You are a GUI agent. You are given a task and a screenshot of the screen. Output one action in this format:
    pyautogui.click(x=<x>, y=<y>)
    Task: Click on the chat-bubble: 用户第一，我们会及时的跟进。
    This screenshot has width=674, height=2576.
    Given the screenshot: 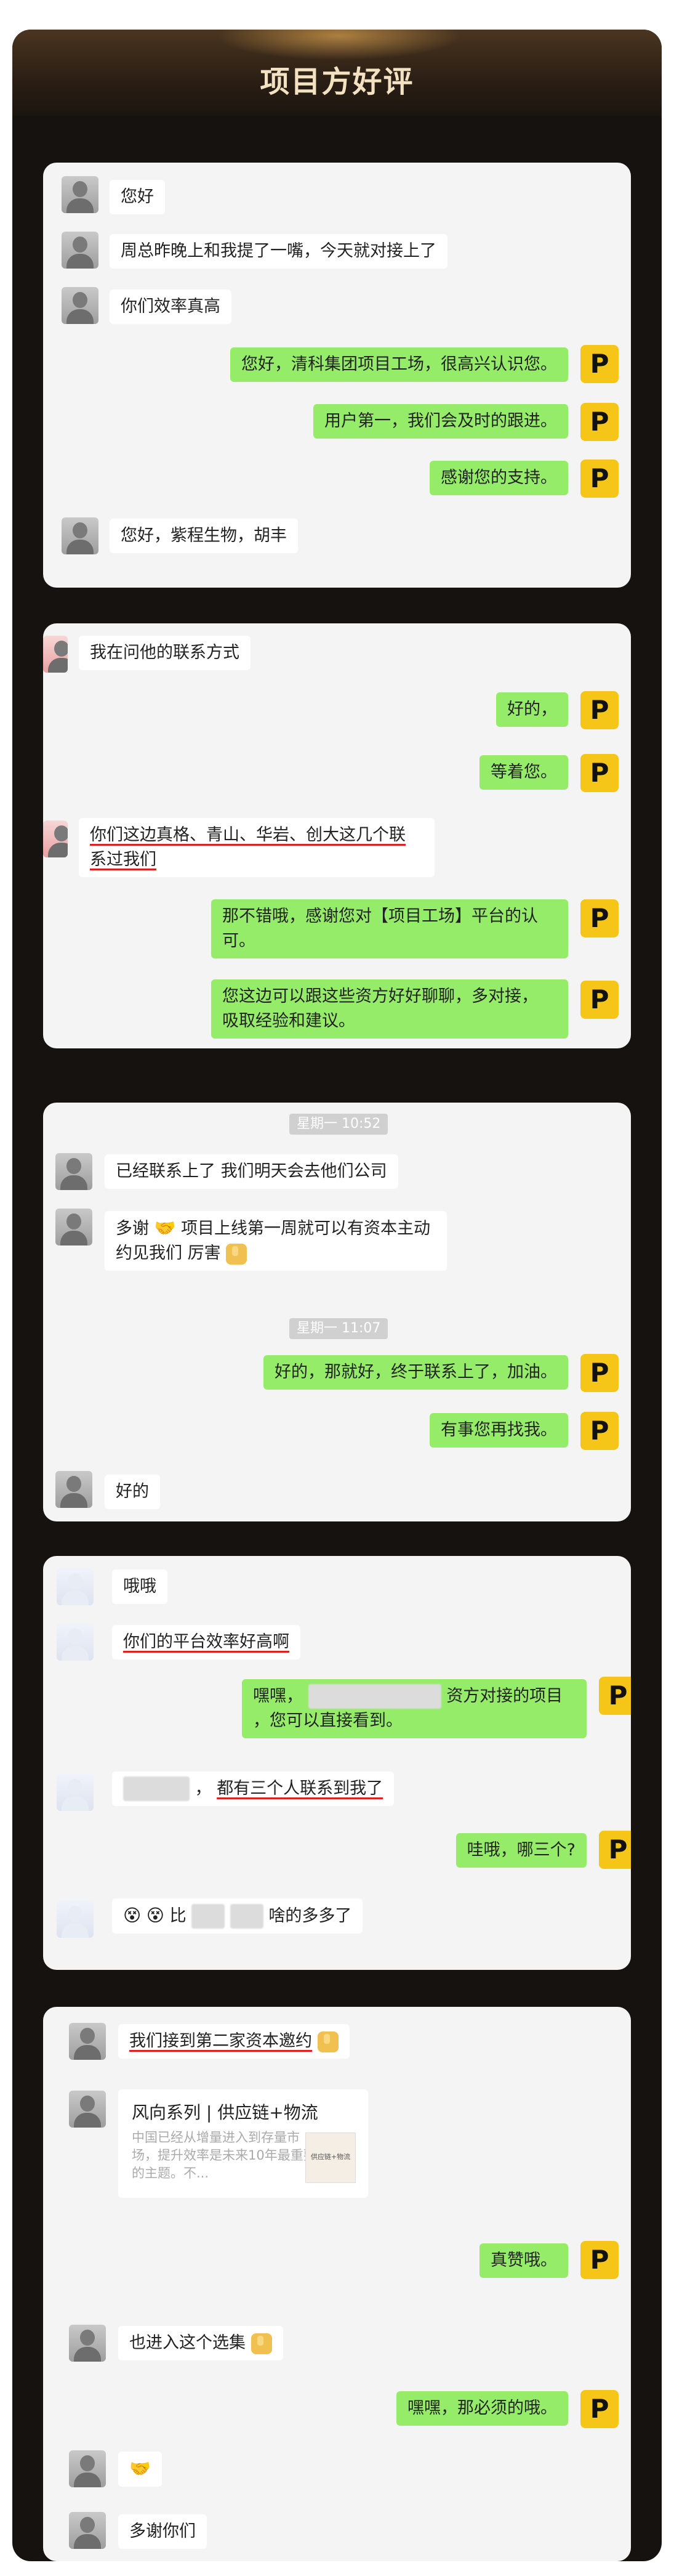 What is the action you would take?
    pyautogui.click(x=440, y=421)
    